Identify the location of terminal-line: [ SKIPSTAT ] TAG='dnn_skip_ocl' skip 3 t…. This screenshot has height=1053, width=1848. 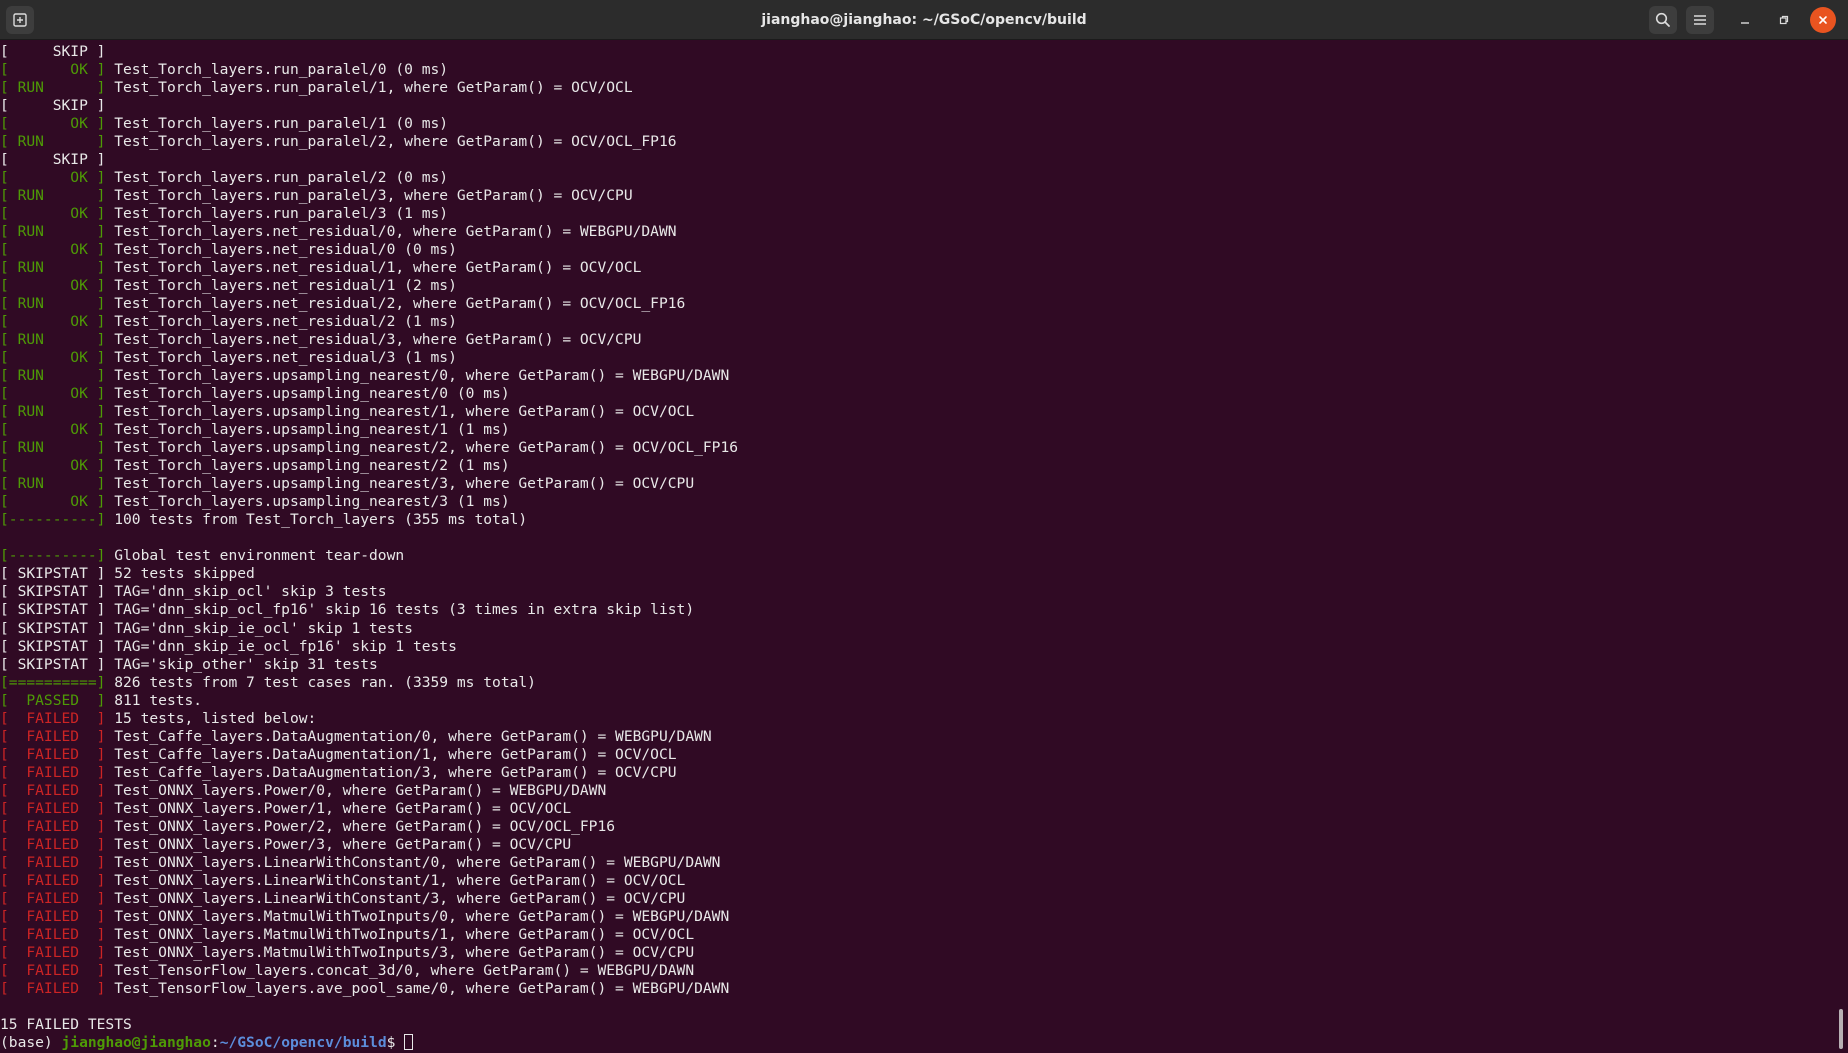
(915, 592).